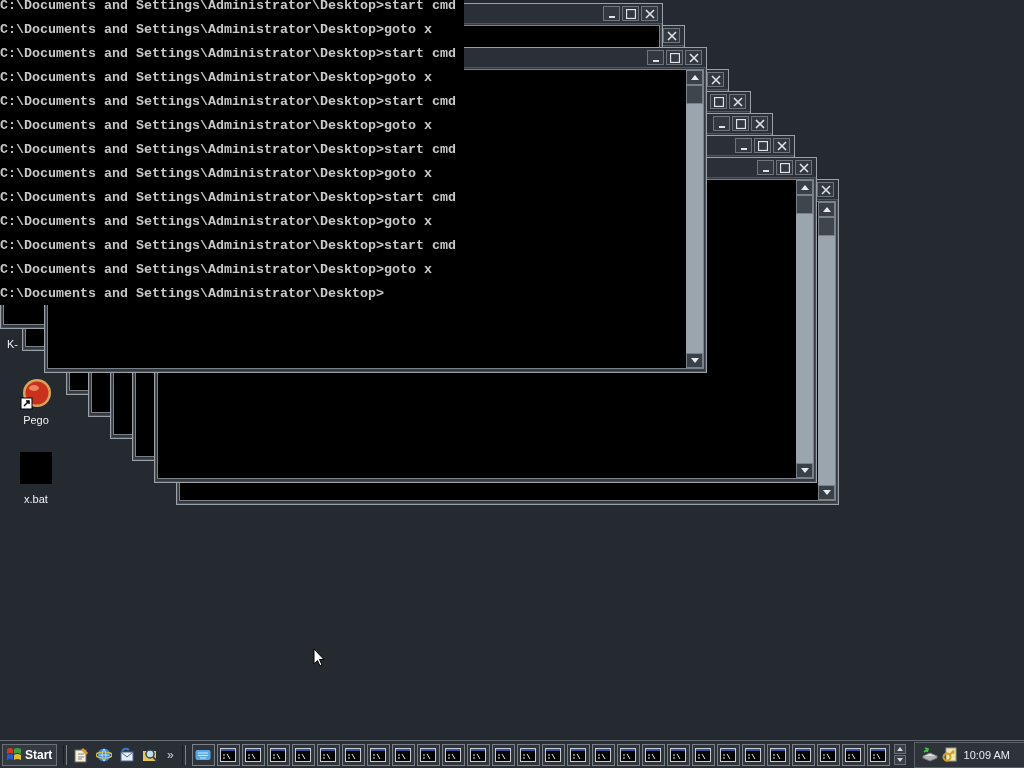  Describe the element at coordinates (81, 754) in the screenshot. I see `page-icon` at that location.